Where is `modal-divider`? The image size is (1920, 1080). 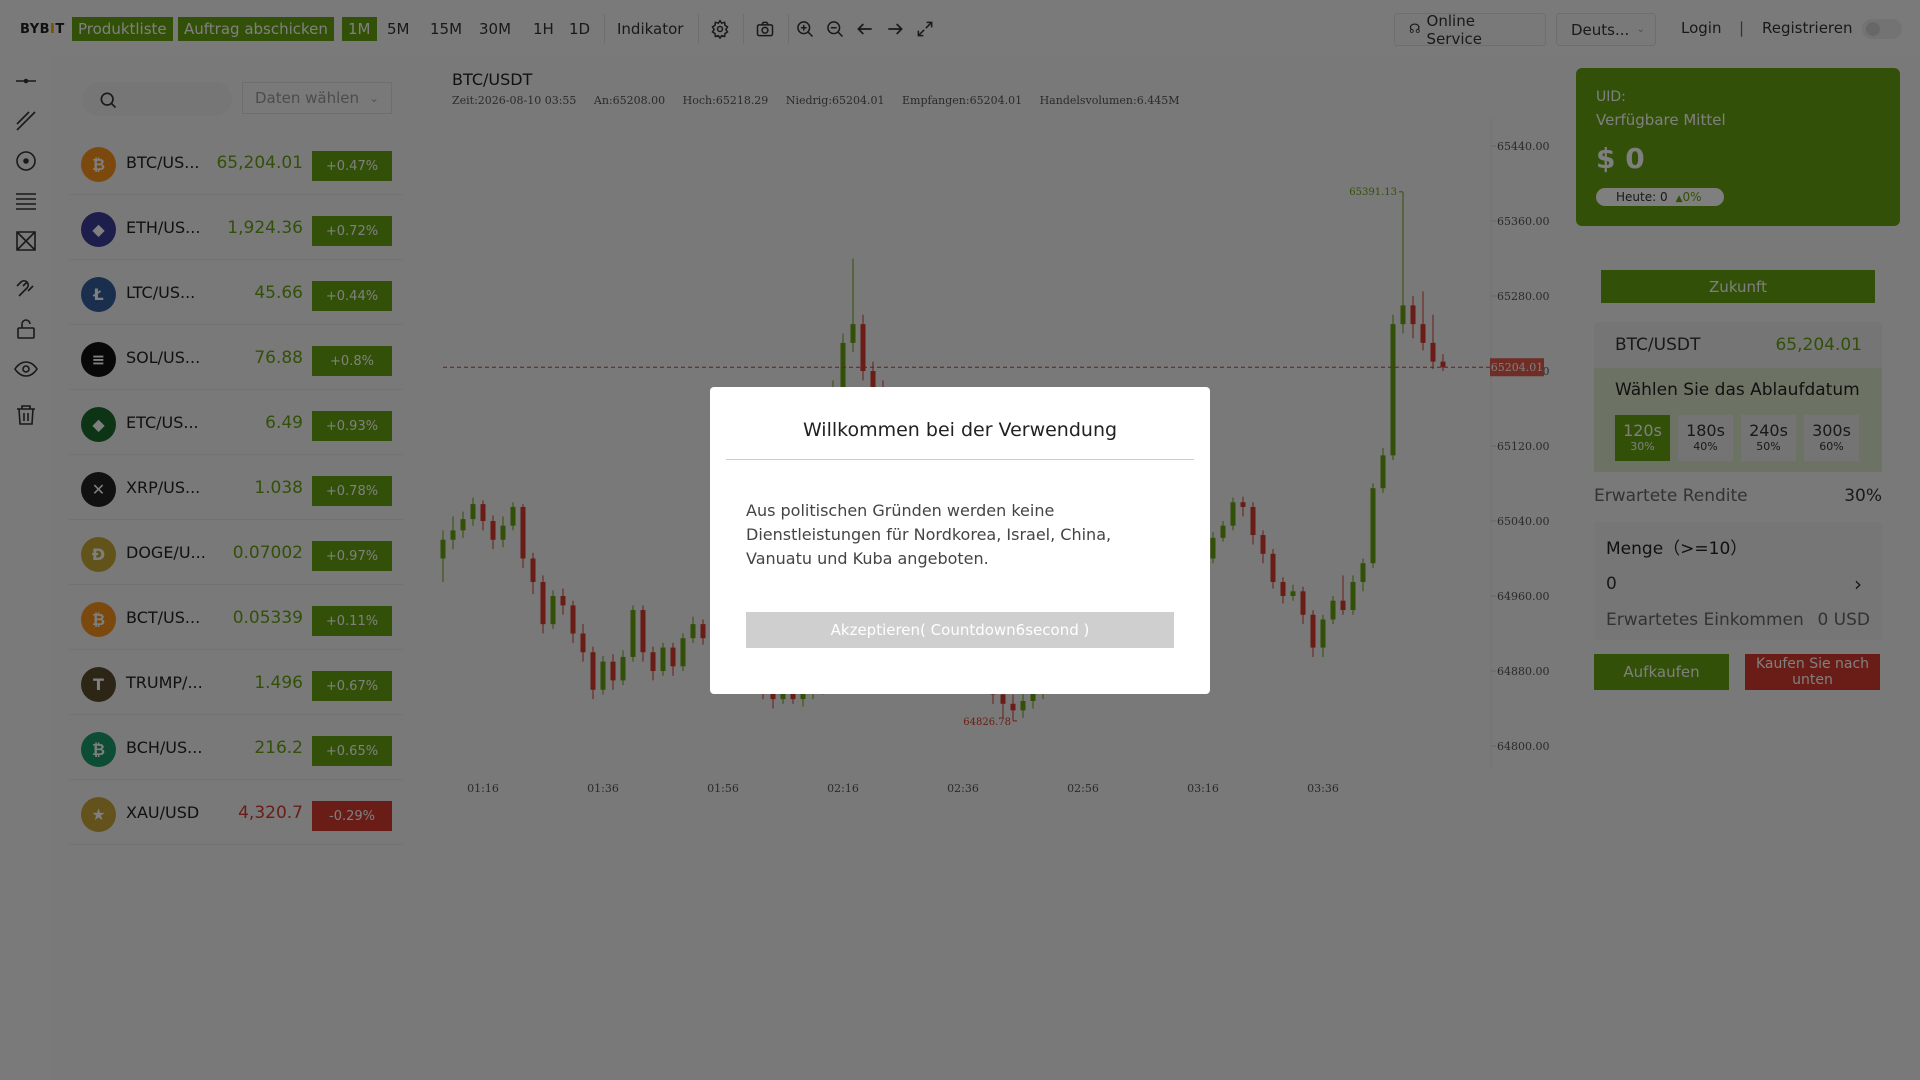 modal-divider is located at coordinates (960, 459).